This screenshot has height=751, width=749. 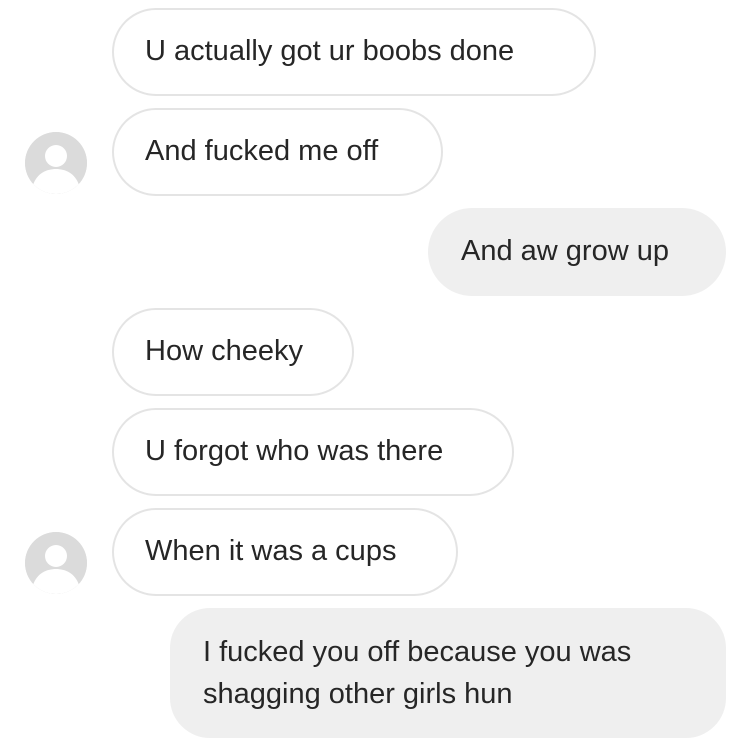 What do you see at coordinates (565, 251) in the screenshot?
I see `message-text: And aw grow up` at bounding box center [565, 251].